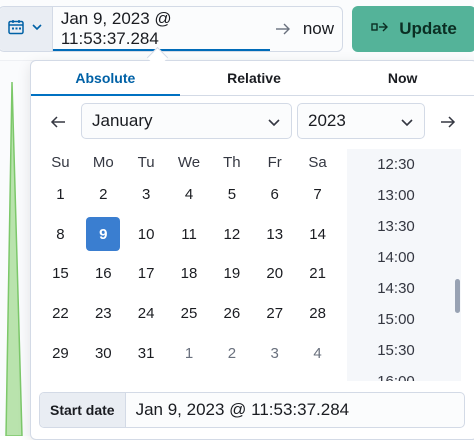  I want to click on calendar-week-row: 29 30 31 1 2 3 4, so click(189, 353).